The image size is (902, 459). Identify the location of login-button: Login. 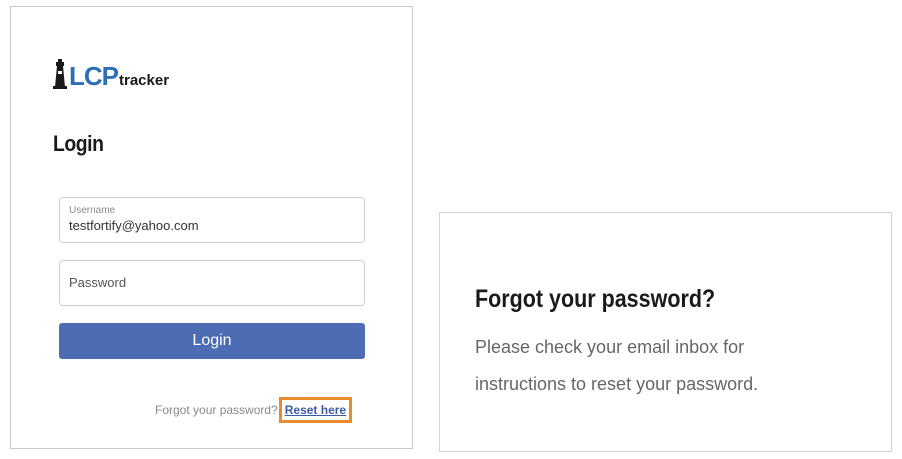
(212, 341).